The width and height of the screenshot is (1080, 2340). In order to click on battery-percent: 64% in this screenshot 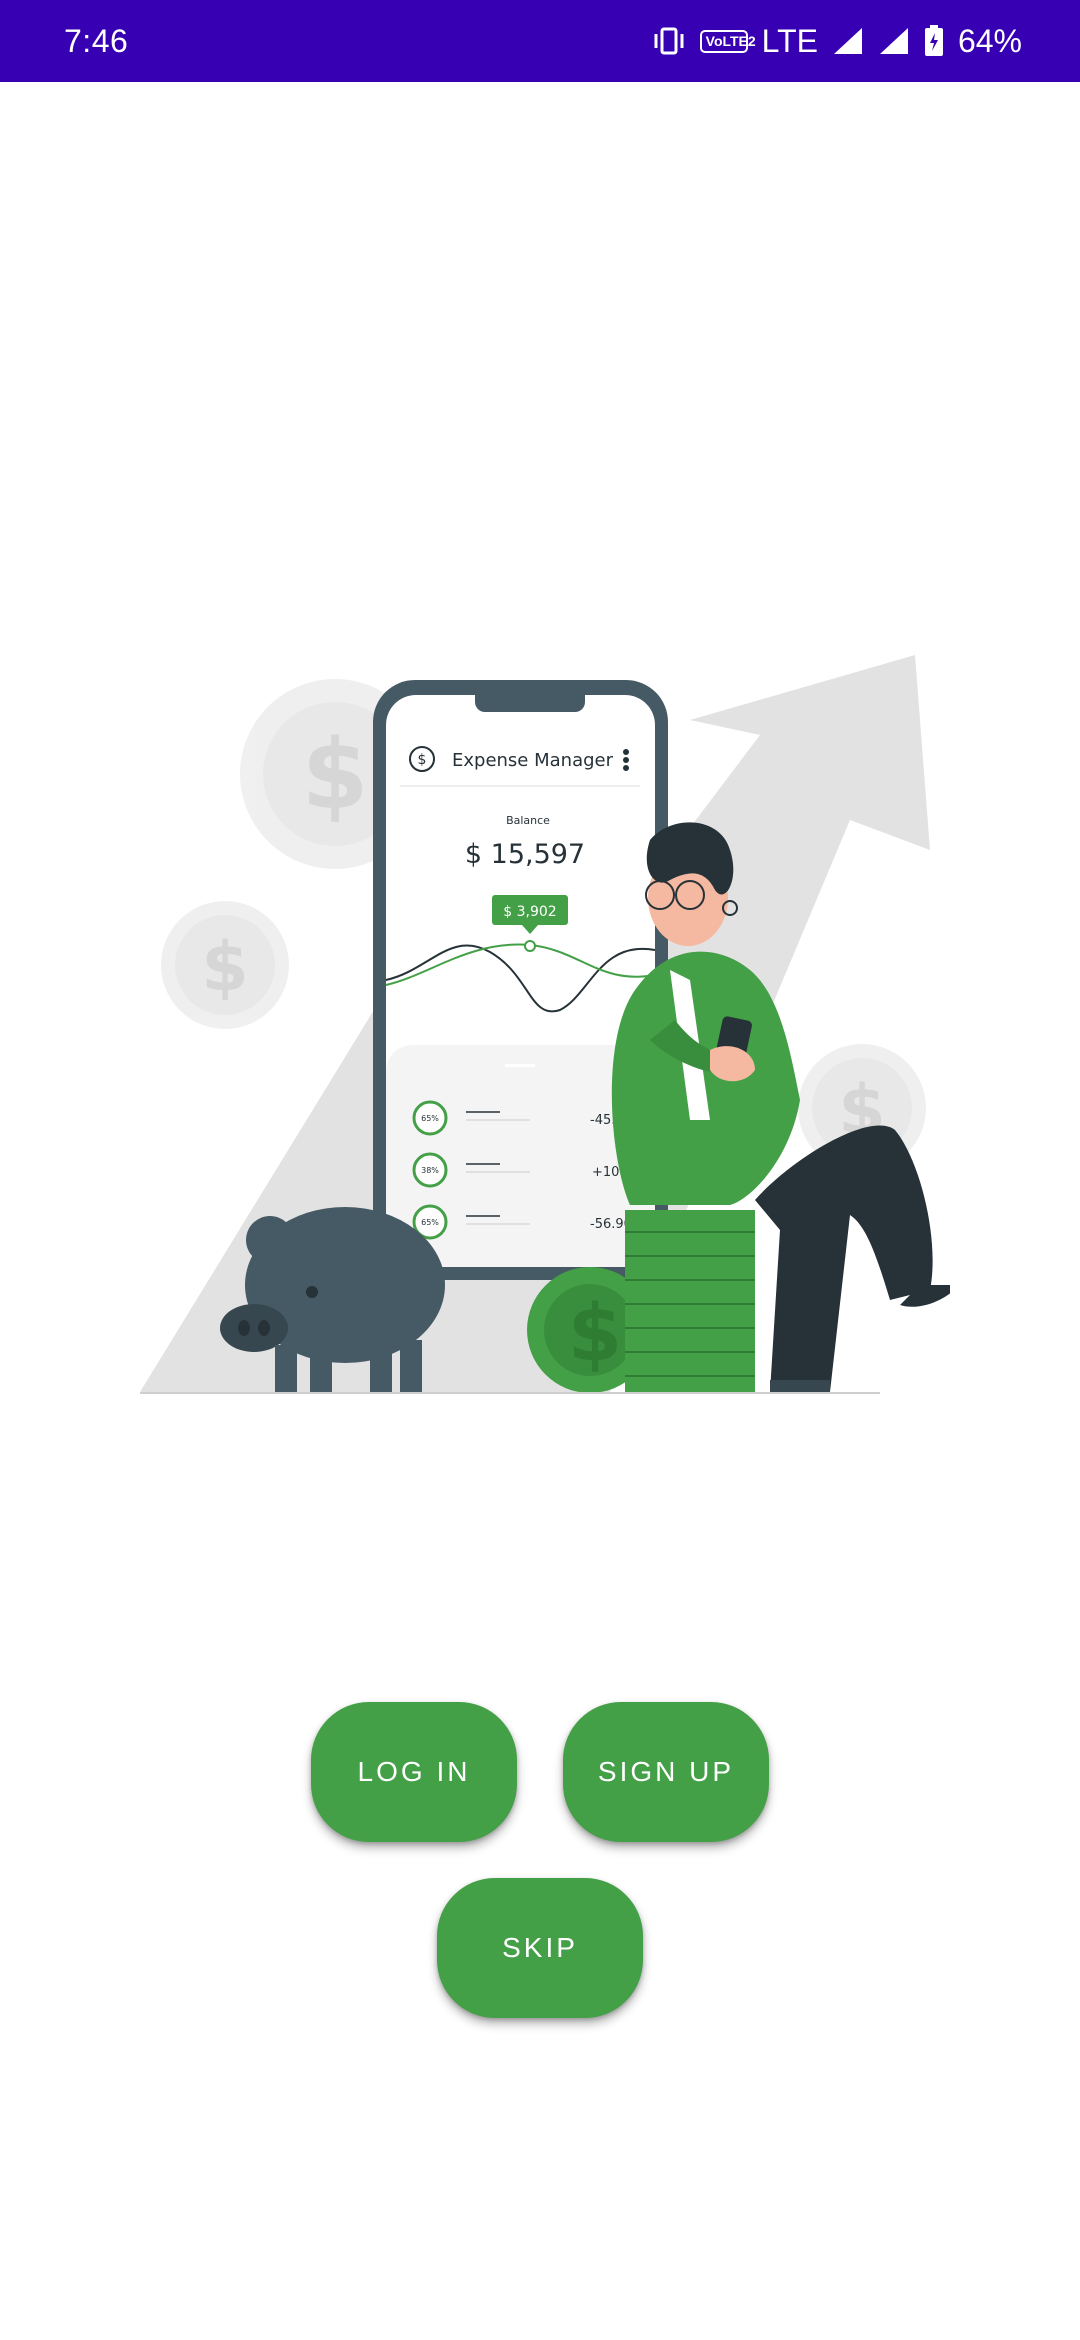, I will do `click(989, 40)`.